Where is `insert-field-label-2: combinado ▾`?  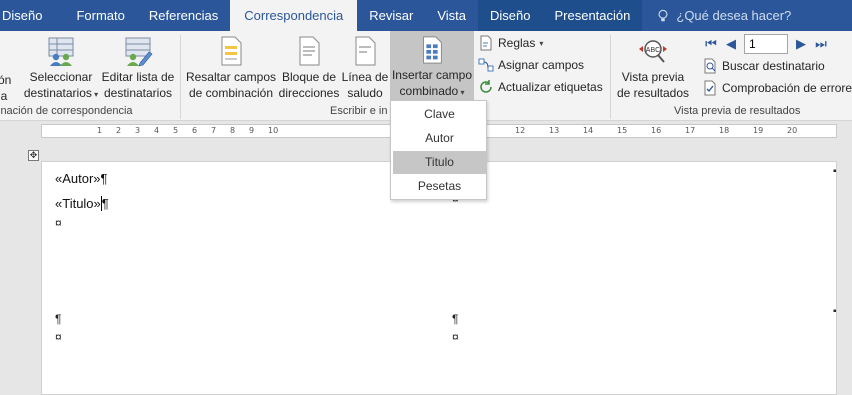
insert-field-label-2: combinado ▾ is located at coordinates (432, 92).